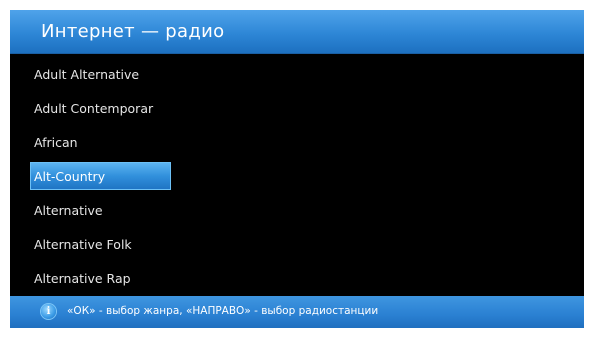 The image size is (594, 338). Describe the element at coordinates (83, 244) in the screenshot. I see `genre-label: Alternative Folk` at that location.